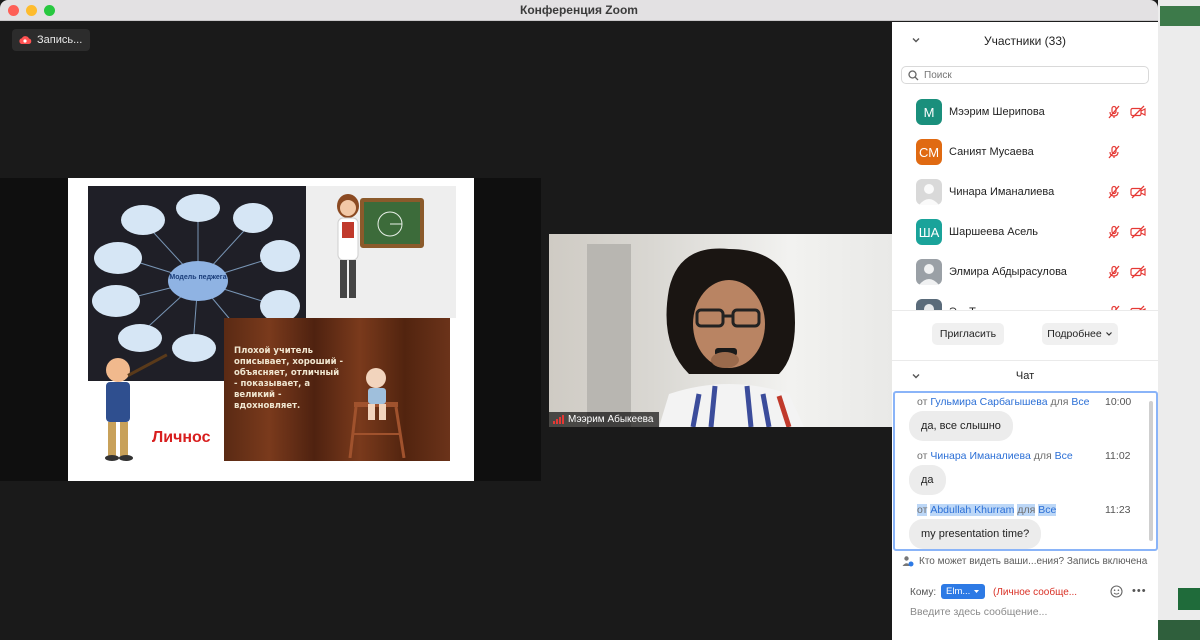 The image size is (1200, 640). What do you see at coordinates (1151, 471) in the screenshot?
I see `chat-scrollbar` at bounding box center [1151, 471].